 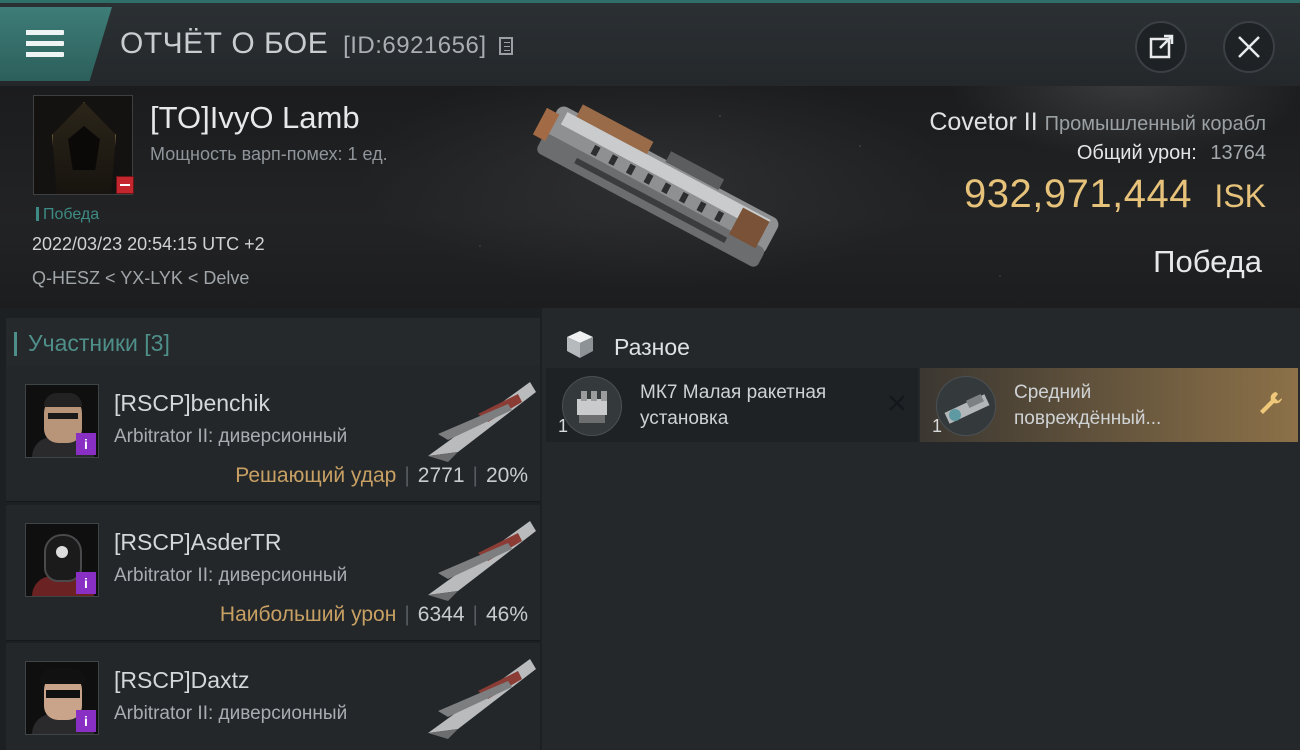 I want to click on participant-damage: 2771, so click(x=441, y=475).